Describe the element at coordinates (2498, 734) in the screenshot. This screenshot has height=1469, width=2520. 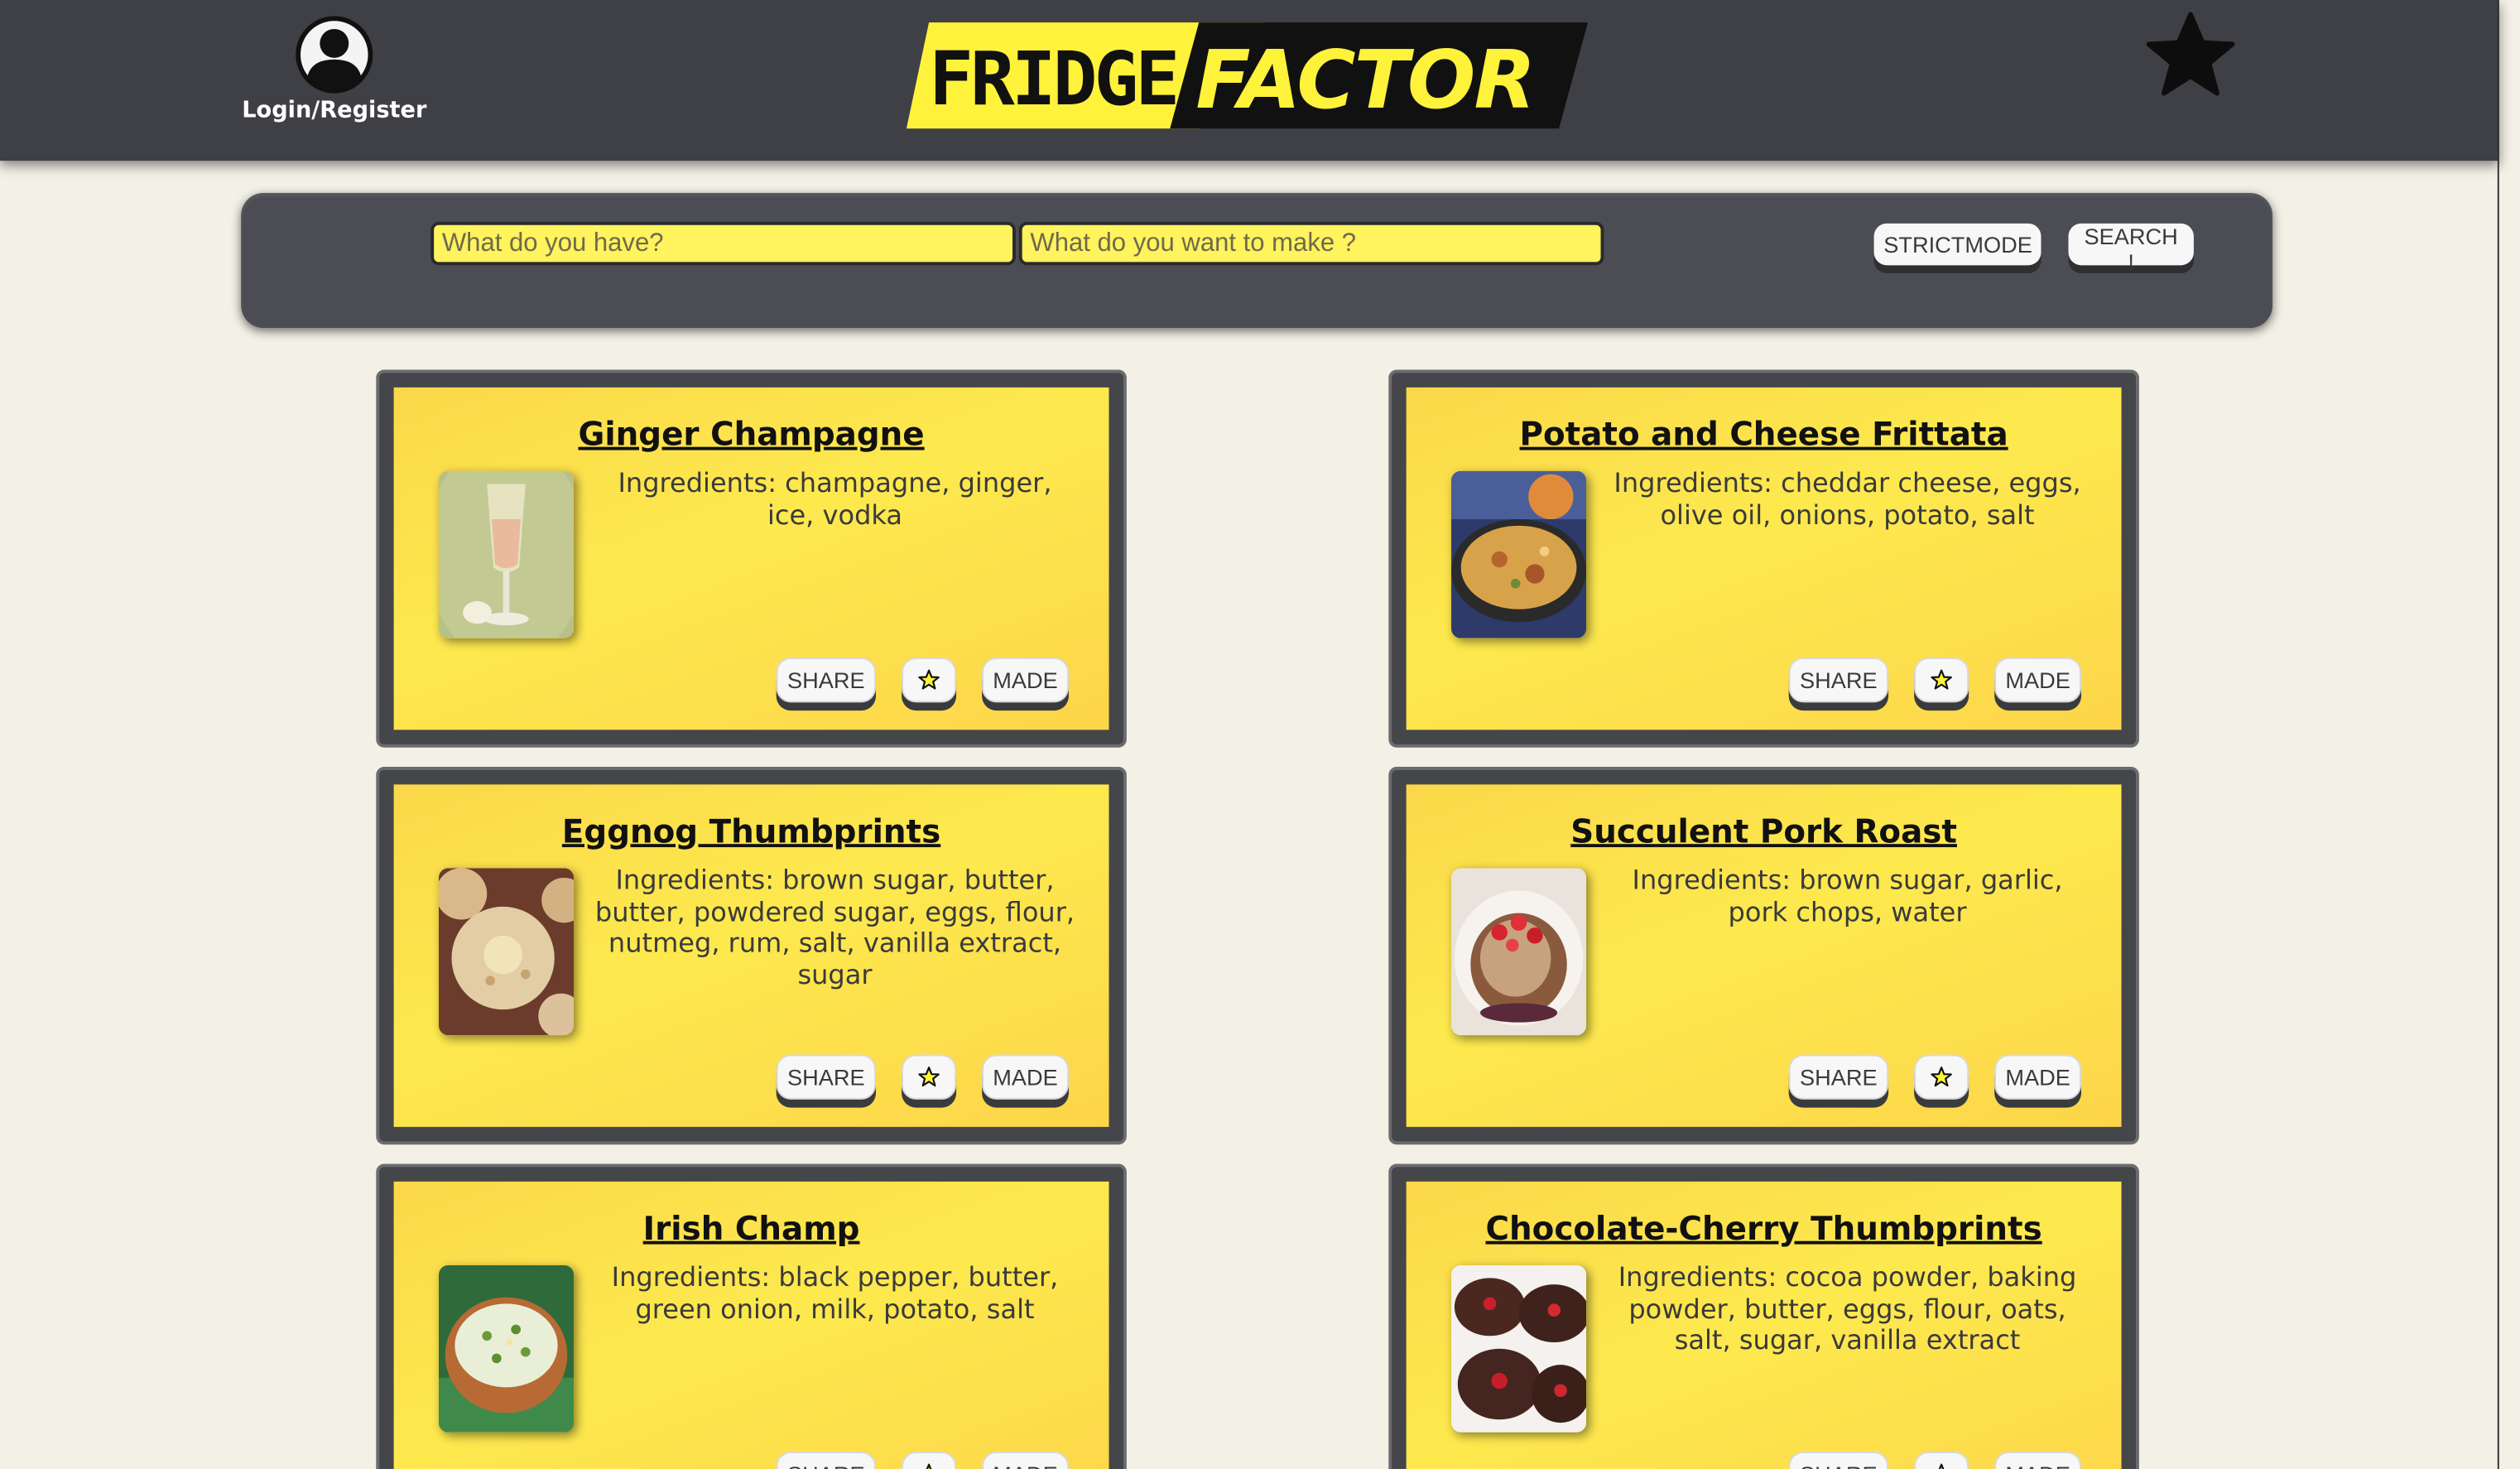
I see `window-edge` at that location.